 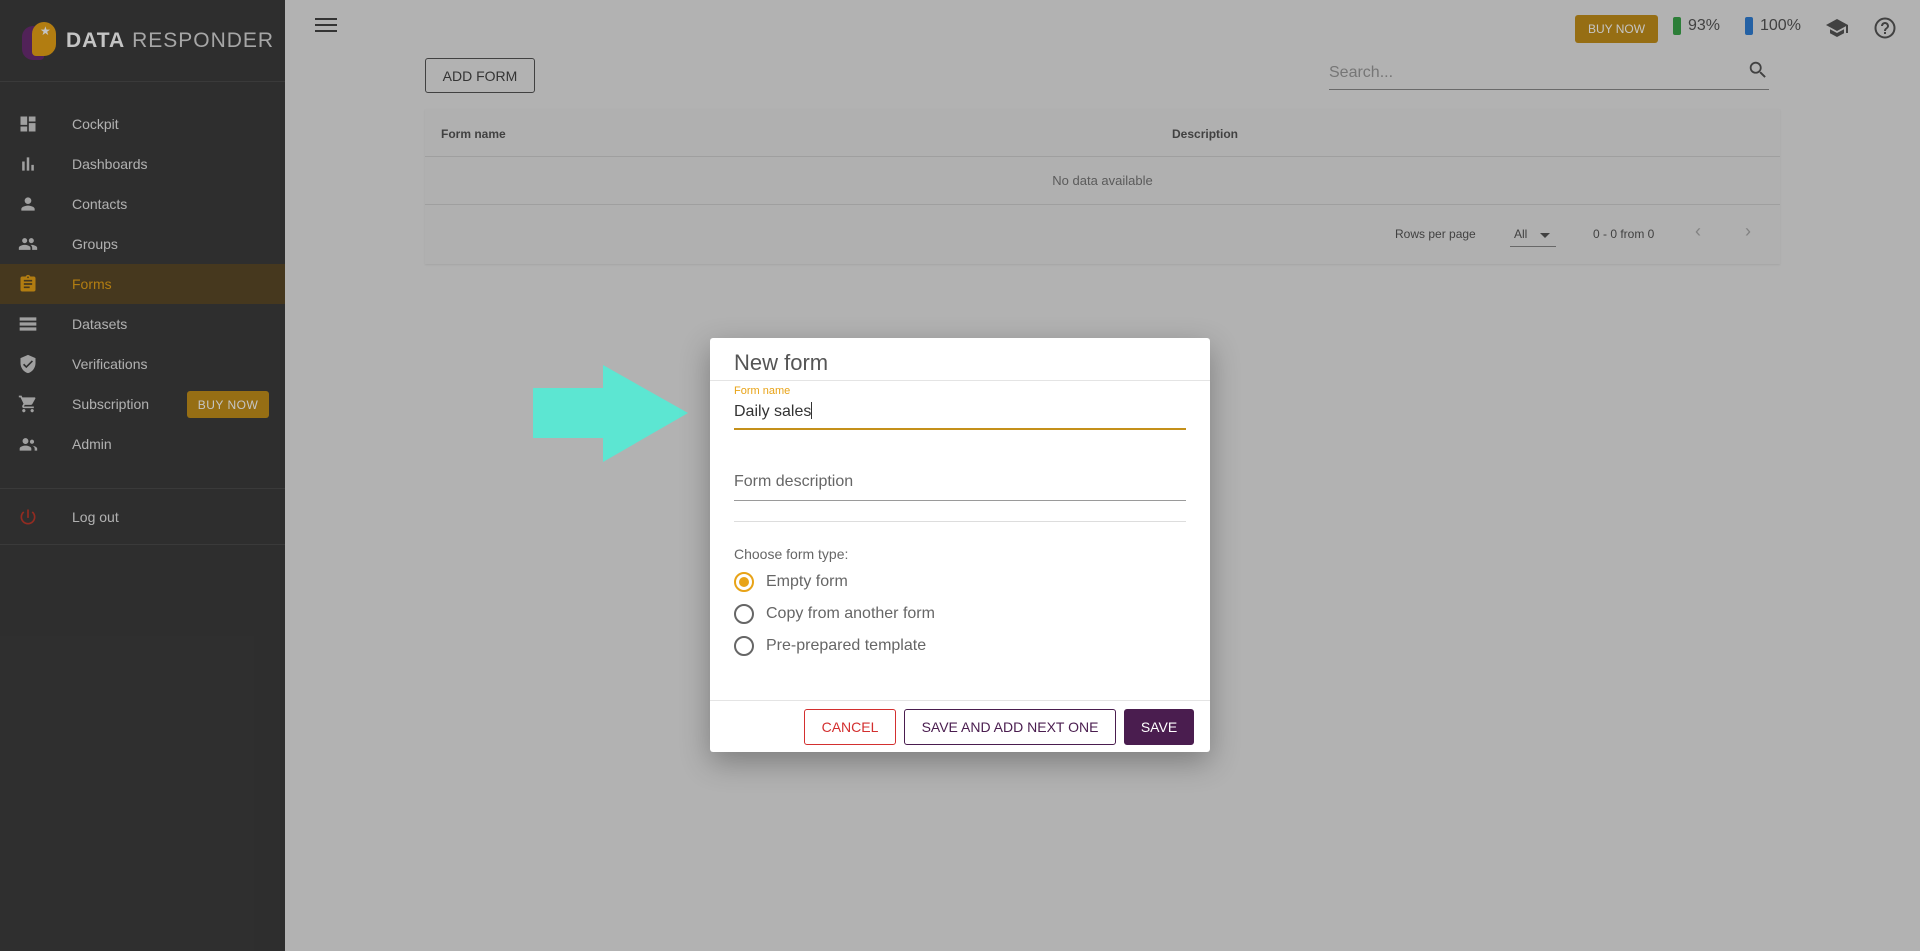 What do you see at coordinates (781, 362) in the screenshot?
I see `dialog-title: New form` at bounding box center [781, 362].